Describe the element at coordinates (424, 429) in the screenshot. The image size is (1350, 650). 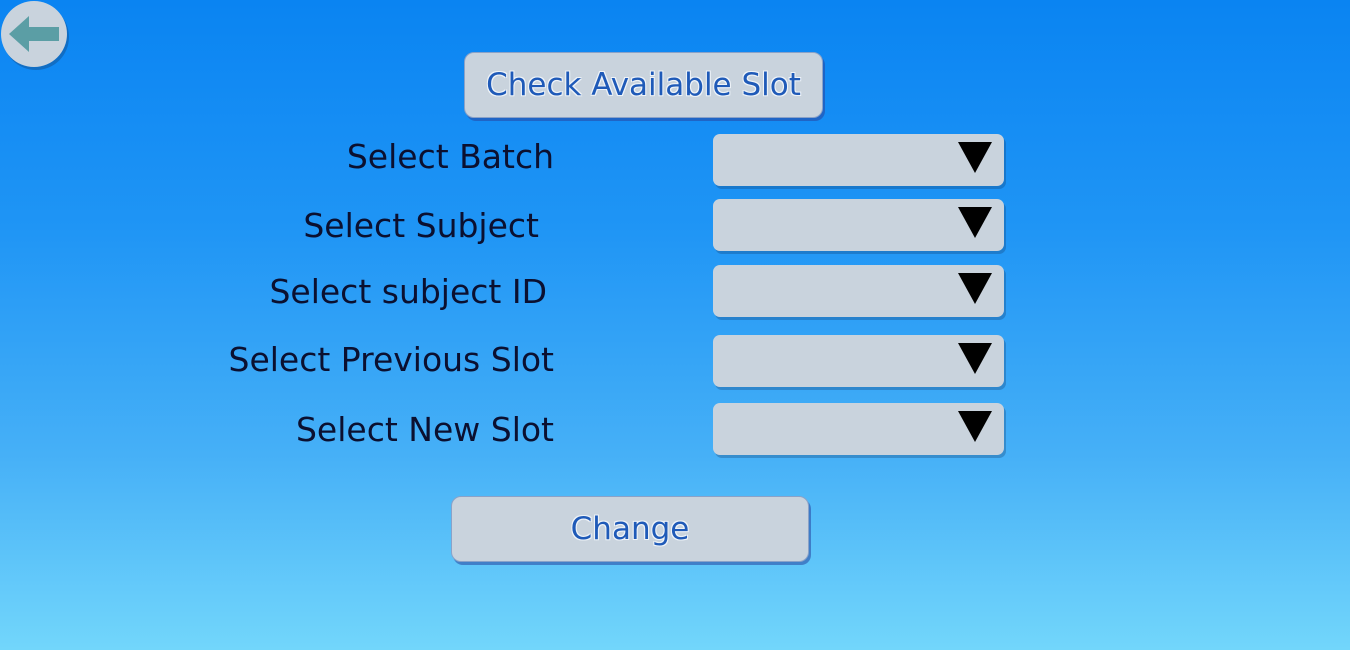
I see `new-slot-label: Select New Slot` at that location.